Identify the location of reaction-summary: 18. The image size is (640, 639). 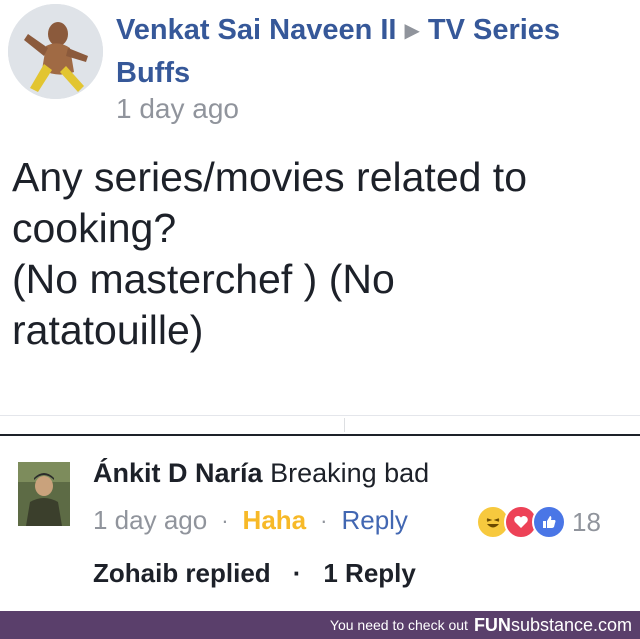
(538, 522).